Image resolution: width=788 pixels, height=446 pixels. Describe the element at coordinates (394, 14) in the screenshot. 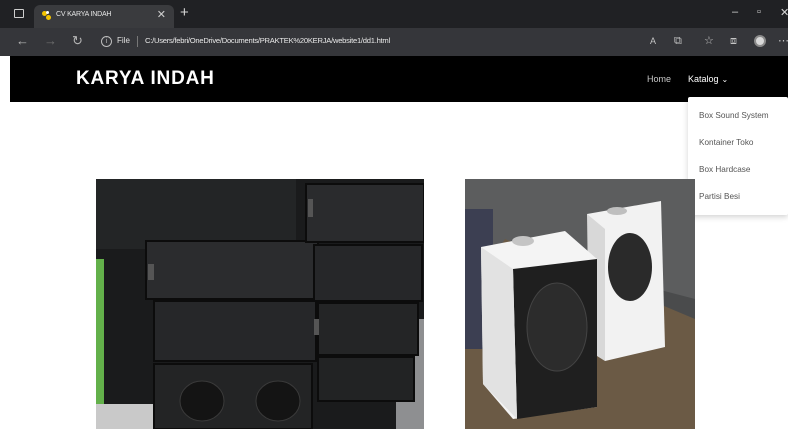

I see `browser-tab-bar: CV KARYA INDAH ✕ + – ▫ ✕` at that location.